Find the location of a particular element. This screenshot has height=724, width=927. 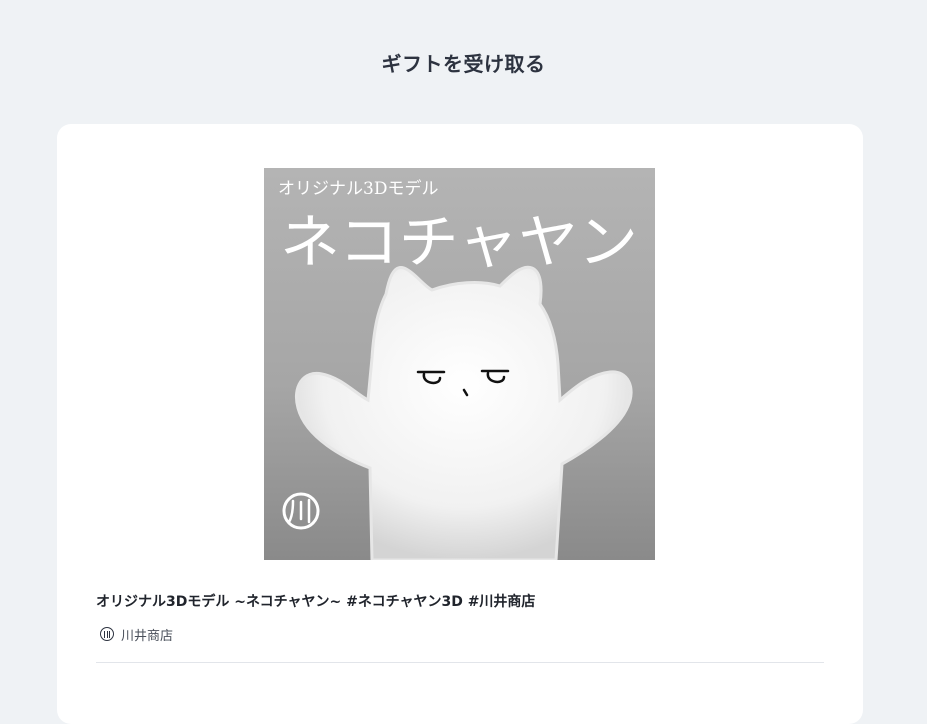

image-caption-small: オリジナル3Dモデル is located at coordinates (358, 188).